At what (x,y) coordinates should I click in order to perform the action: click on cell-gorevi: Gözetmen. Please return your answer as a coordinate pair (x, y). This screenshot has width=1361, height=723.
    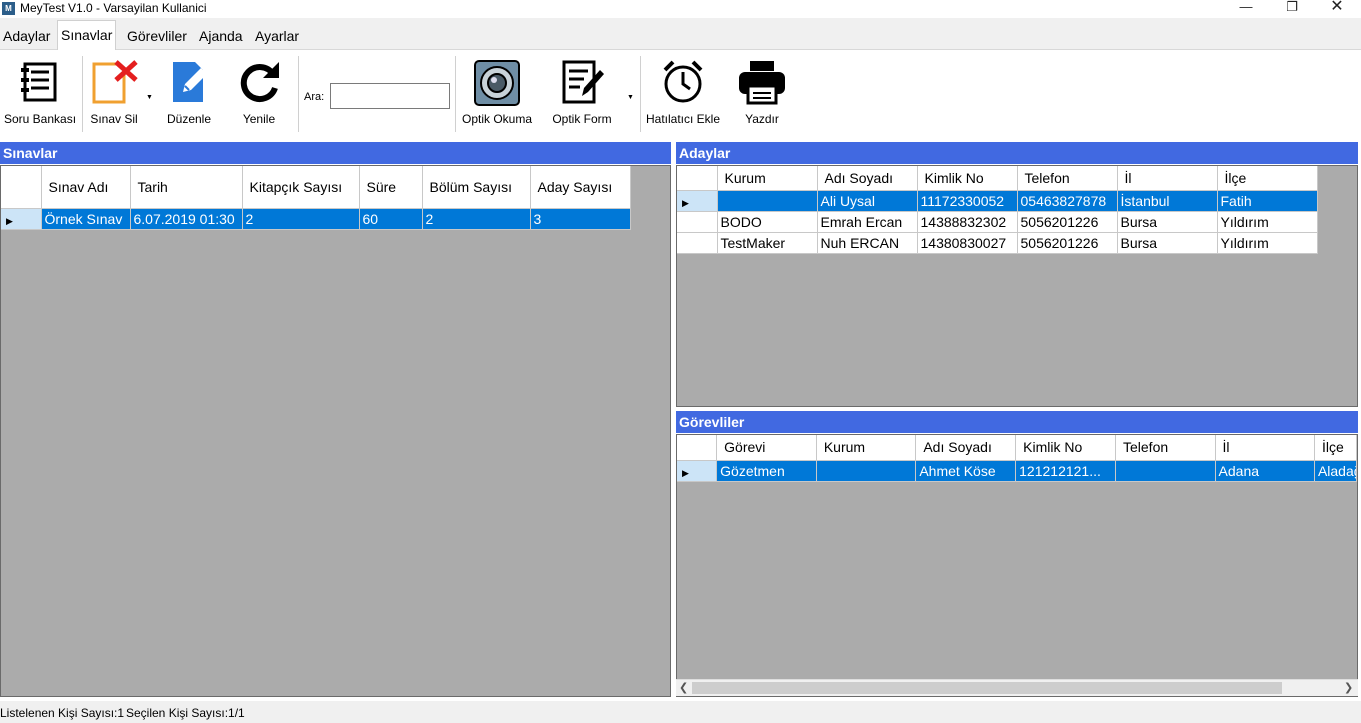
    Looking at the image, I should click on (766, 471).